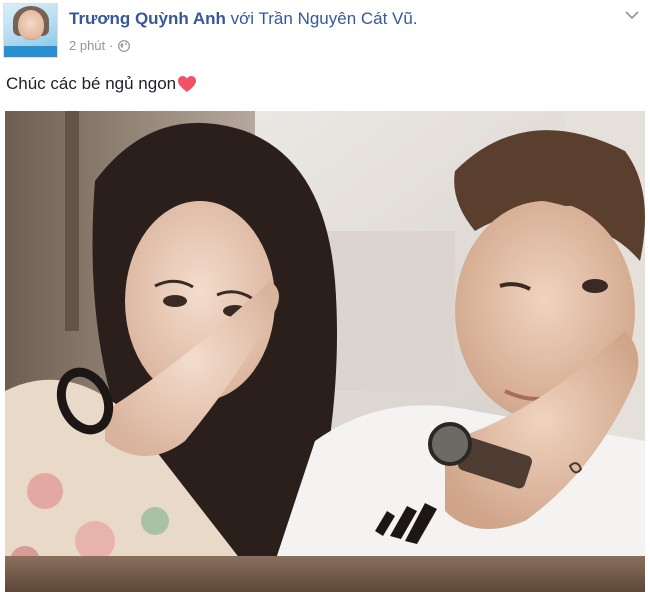  I want to click on post-meta: 2 phút ·, so click(99, 45).